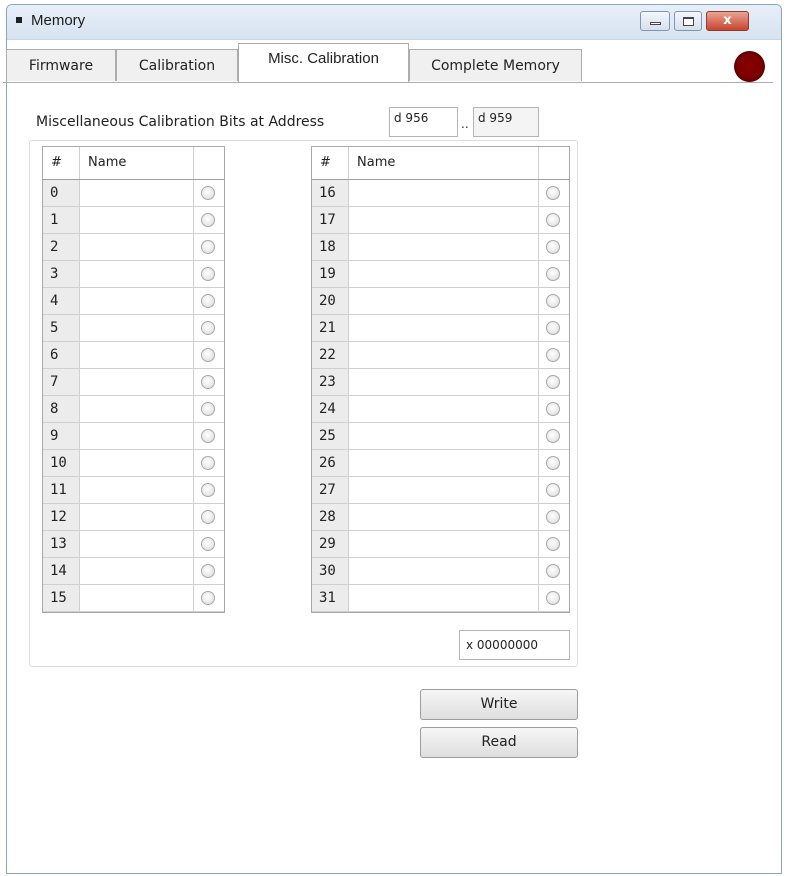 The height and width of the screenshot is (876, 789). Describe the element at coordinates (394, 22) in the screenshot. I see `title-bar: Memory x` at that location.